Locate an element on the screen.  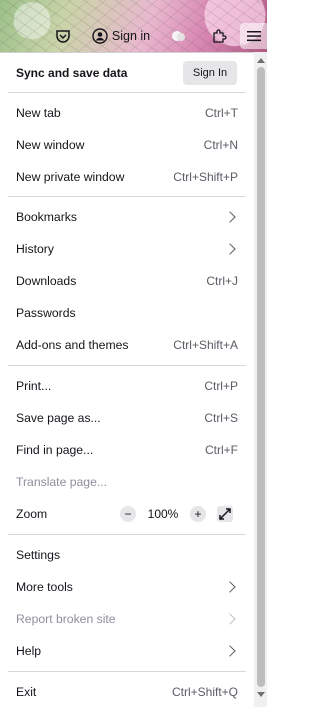
menu-item-label: Report broken site is located at coordinates (66, 619).